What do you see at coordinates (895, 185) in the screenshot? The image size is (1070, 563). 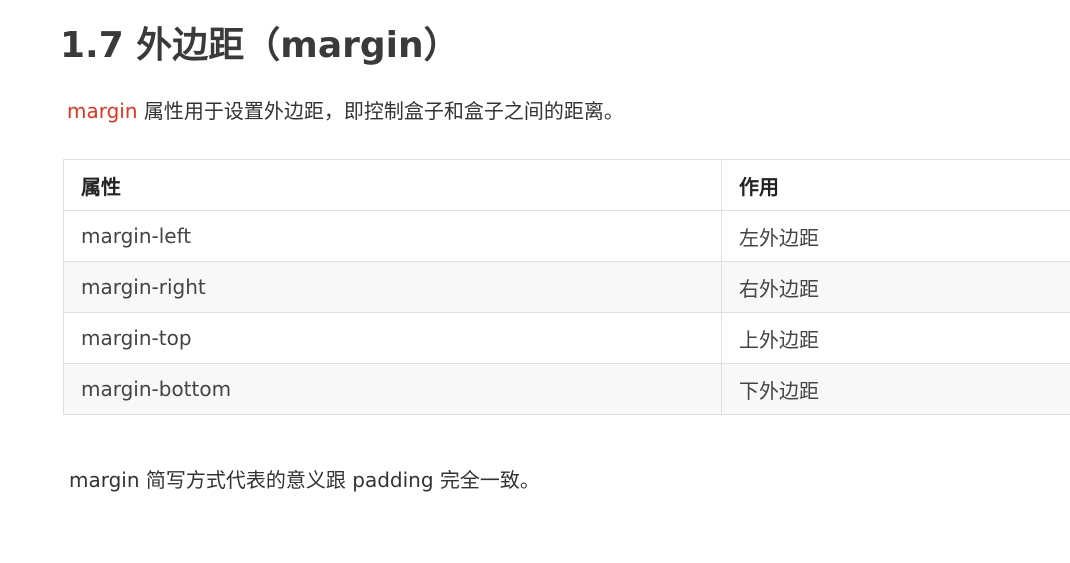 I see `header-effect: 作用` at bounding box center [895, 185].